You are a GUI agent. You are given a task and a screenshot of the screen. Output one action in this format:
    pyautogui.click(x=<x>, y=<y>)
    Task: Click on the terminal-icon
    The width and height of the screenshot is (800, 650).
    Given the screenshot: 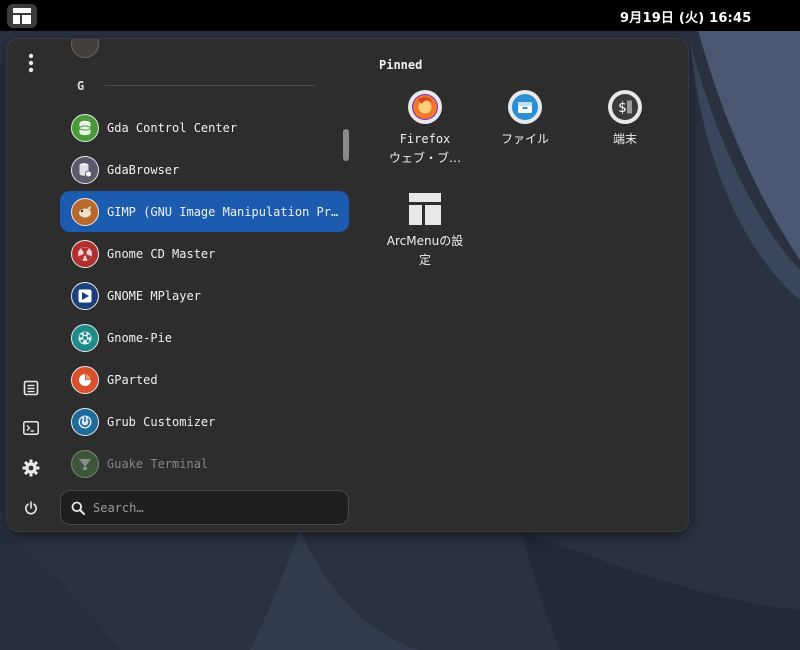 What is the action you would take?
    pyautogui.click(x=31, y=428)
    